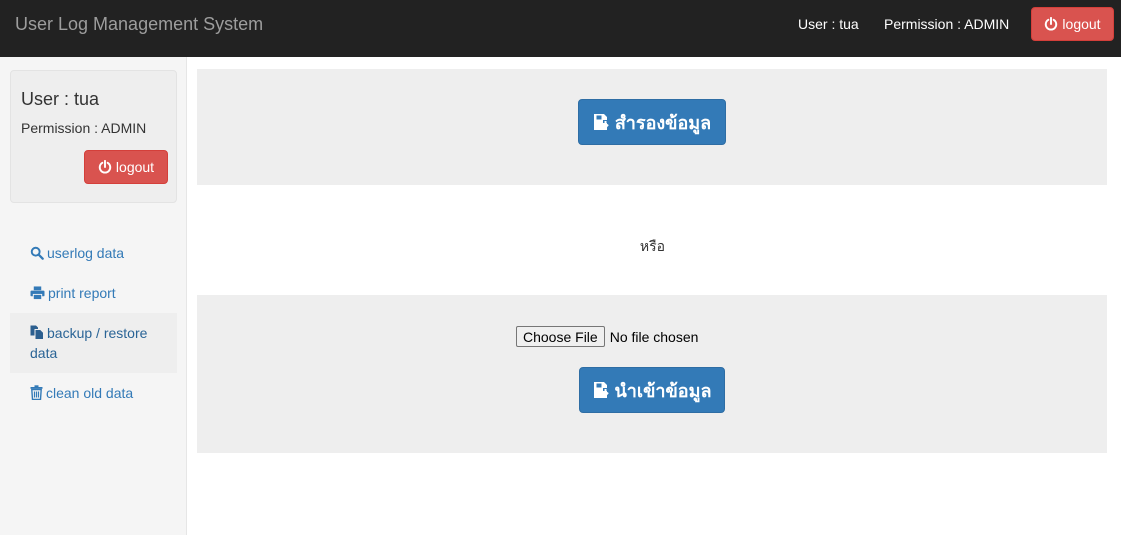 The height and width of the screenshot is (535, 1121). I want to click on sidebar-user-text: User : tua, so click(60, 99).